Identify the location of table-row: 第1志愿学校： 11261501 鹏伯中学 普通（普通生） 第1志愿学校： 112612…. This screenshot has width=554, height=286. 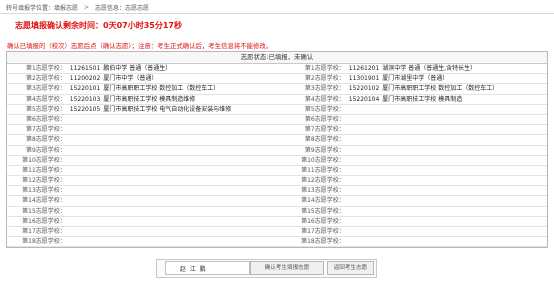
(277, 69).